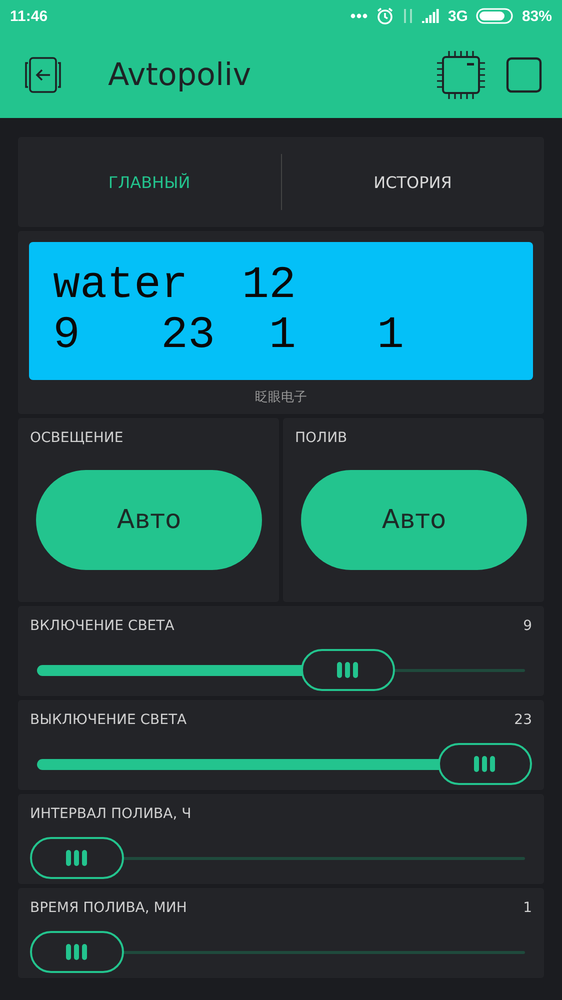 The width and height of the screenshot is (562, 1000). Describe the element at coordinates (281, 397) in the screenshot. I see `lcd-caption: 眨眼电子` at that location.